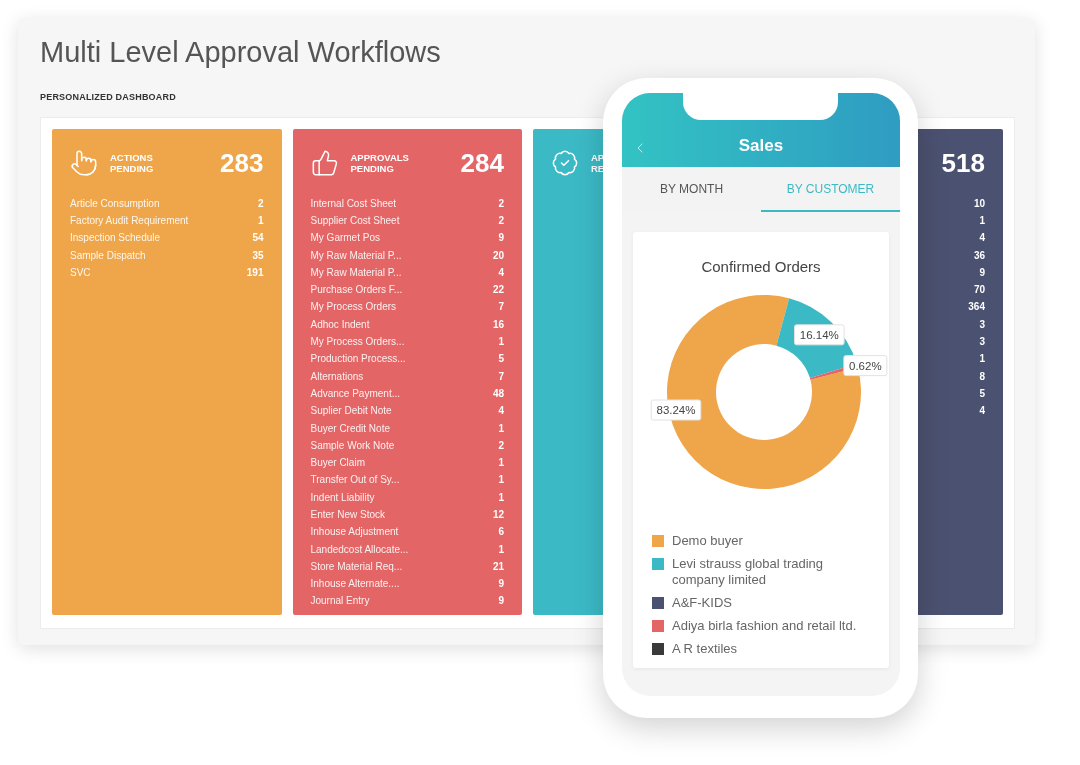  What do you see at coordinates (761, 267) in the screenshot?
I see `chart-title: Confirmed Orders` at bounding box center [761, 267].